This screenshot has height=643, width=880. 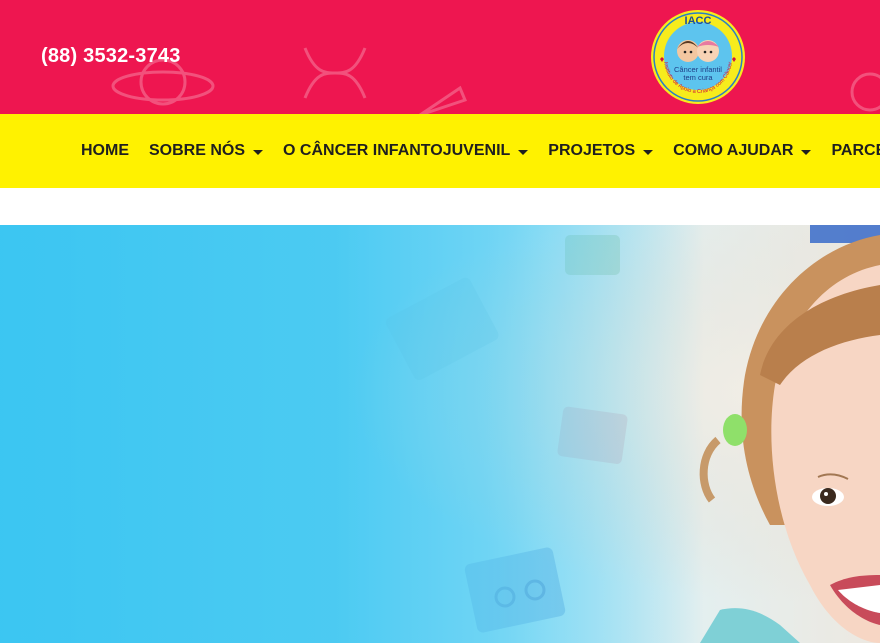 I want to click on nav-item-cancer-infantojuvenil: O CÂNCER INFANTOJUVENIL, so click(x=406, y=151).